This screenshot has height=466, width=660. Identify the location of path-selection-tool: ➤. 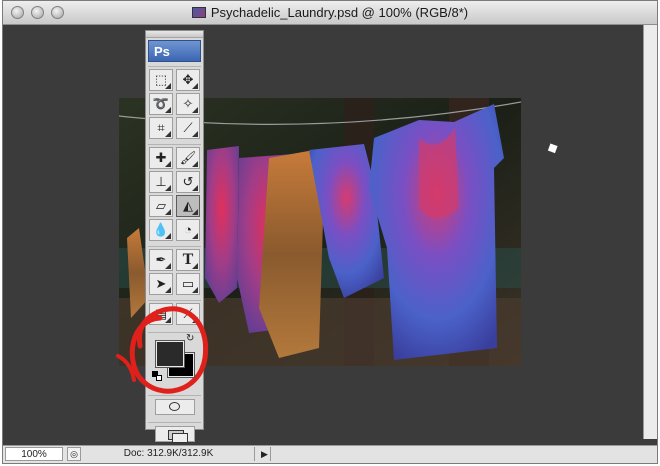
(161, 284).